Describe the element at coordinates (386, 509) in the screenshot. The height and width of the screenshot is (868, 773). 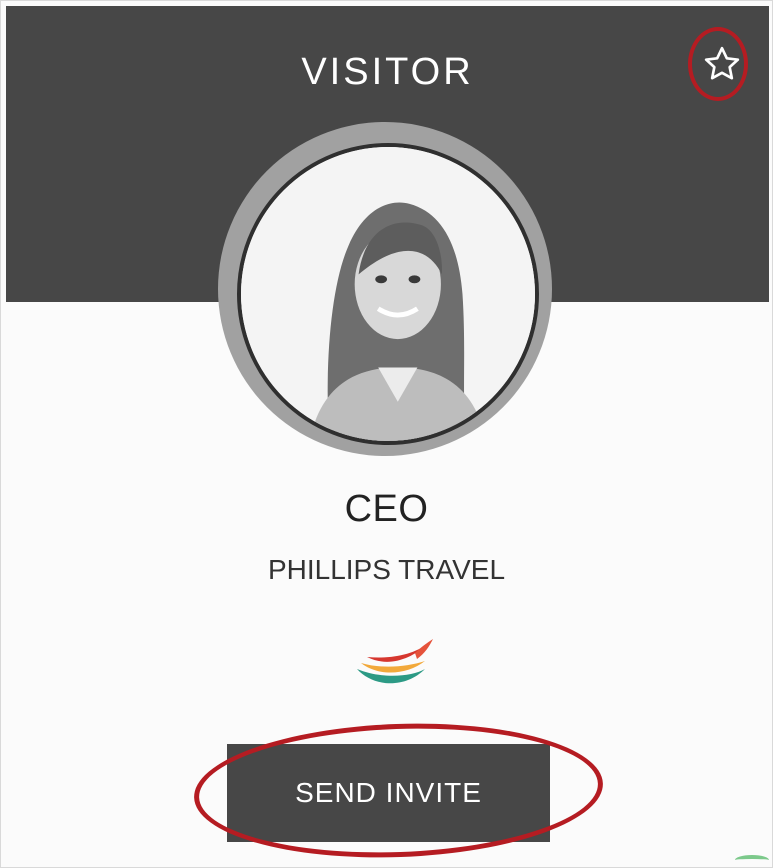
I see `visitor-role: CEO` at that location.